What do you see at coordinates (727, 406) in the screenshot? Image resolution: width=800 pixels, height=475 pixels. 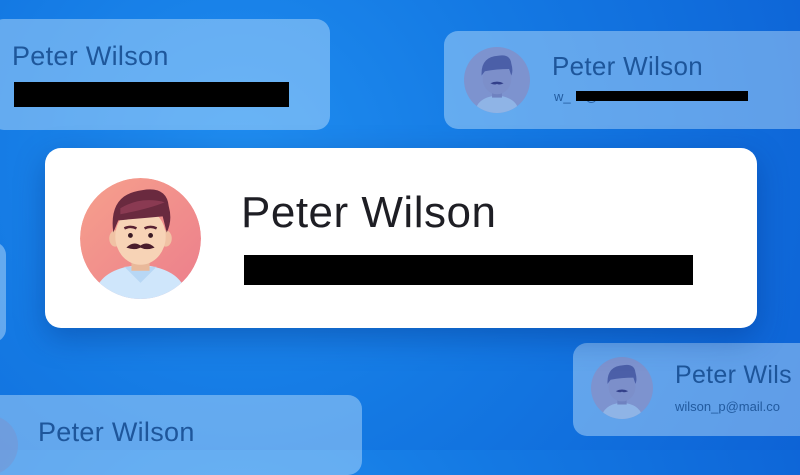 I see `contact-email: wilson_p@mail.co` at bounding box center [727, 406].